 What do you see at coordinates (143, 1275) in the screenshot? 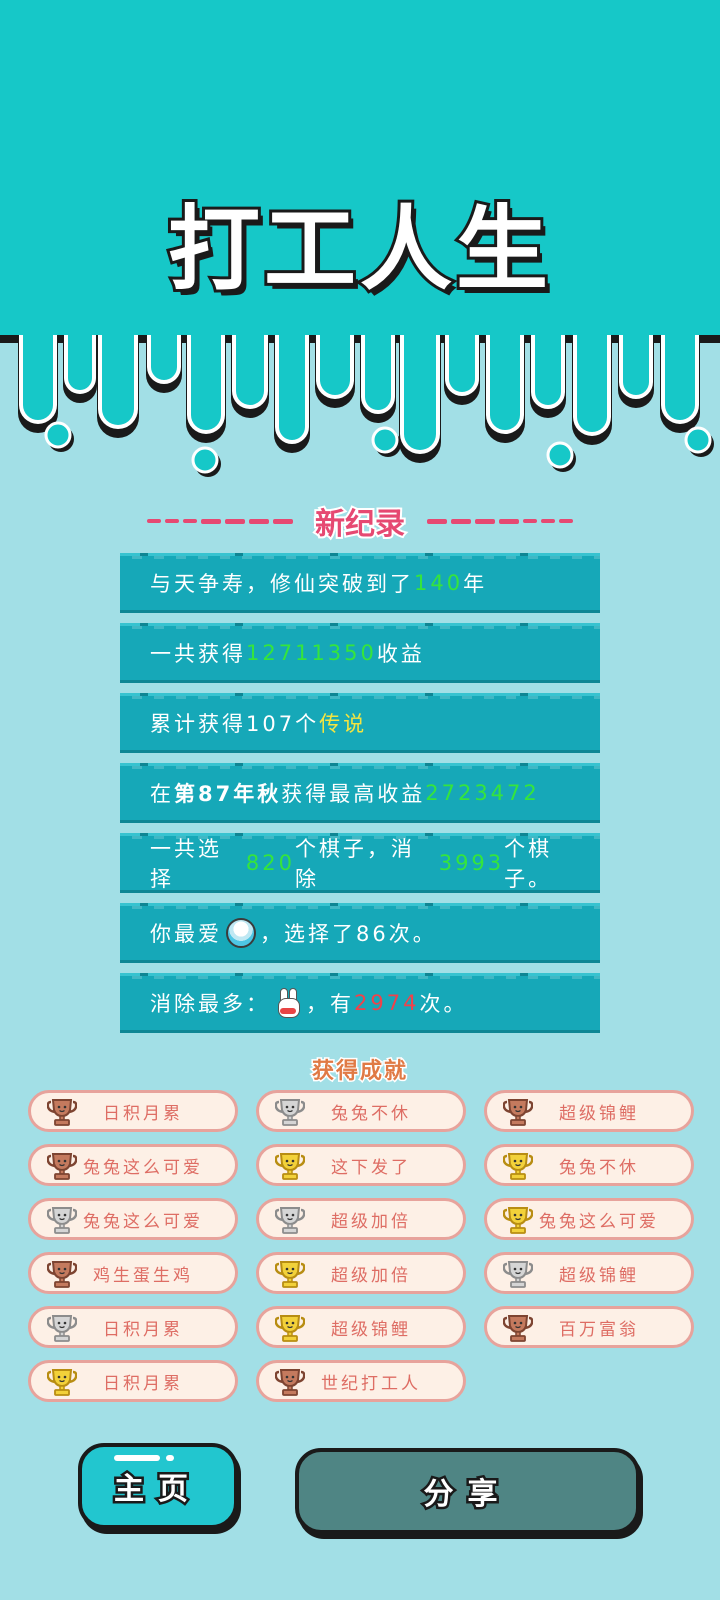
I see `achievement-label: 鸡生蛋生鸡` at bounding box center [143, 1275].